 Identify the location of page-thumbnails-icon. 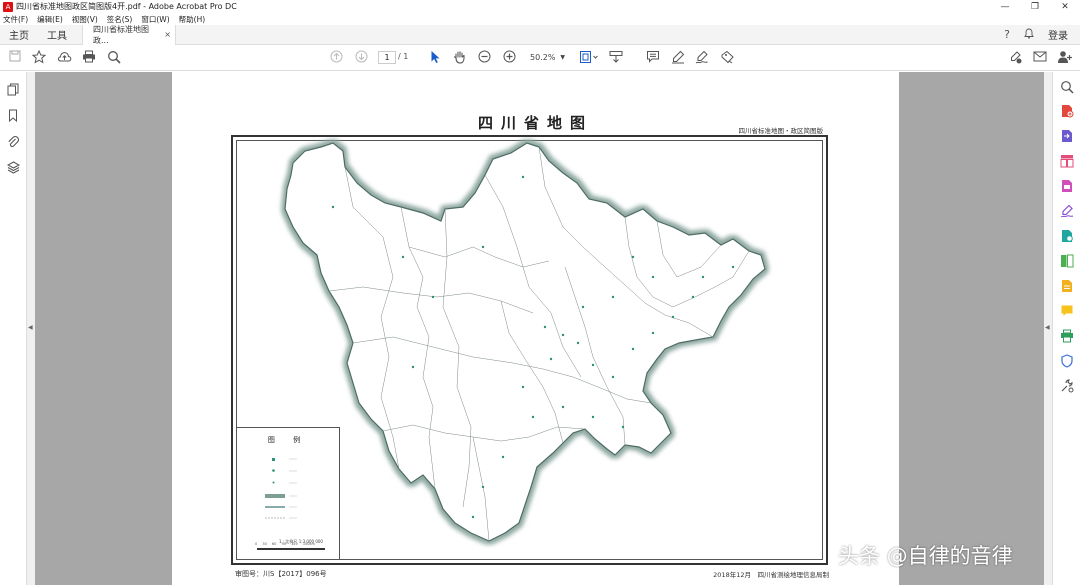
(13, 90).